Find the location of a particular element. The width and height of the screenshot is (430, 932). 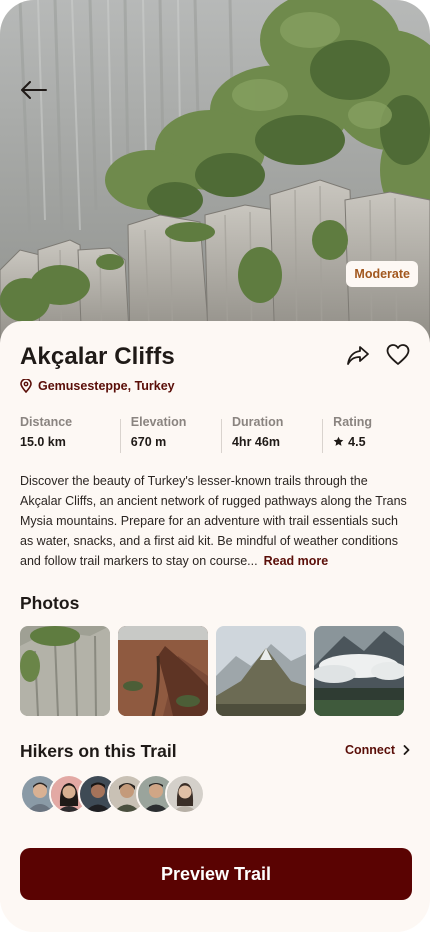

stat-label: Distance is located at coordinates (46, 422).